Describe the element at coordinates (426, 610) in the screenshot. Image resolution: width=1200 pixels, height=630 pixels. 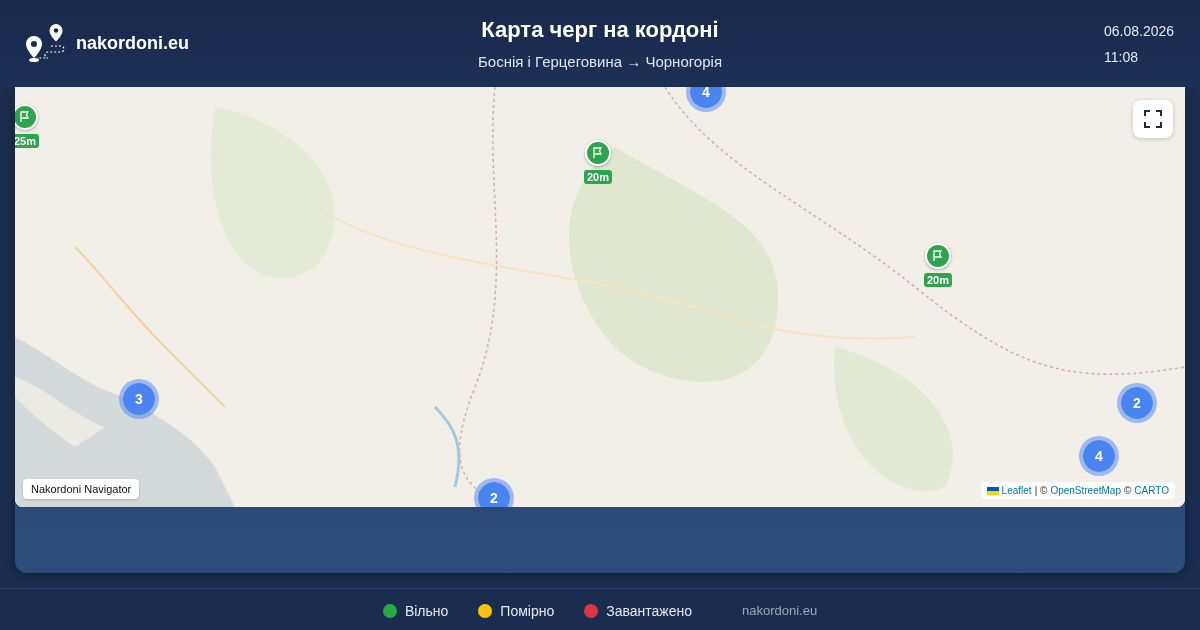
I see `legend-label: Вільно` at that location.